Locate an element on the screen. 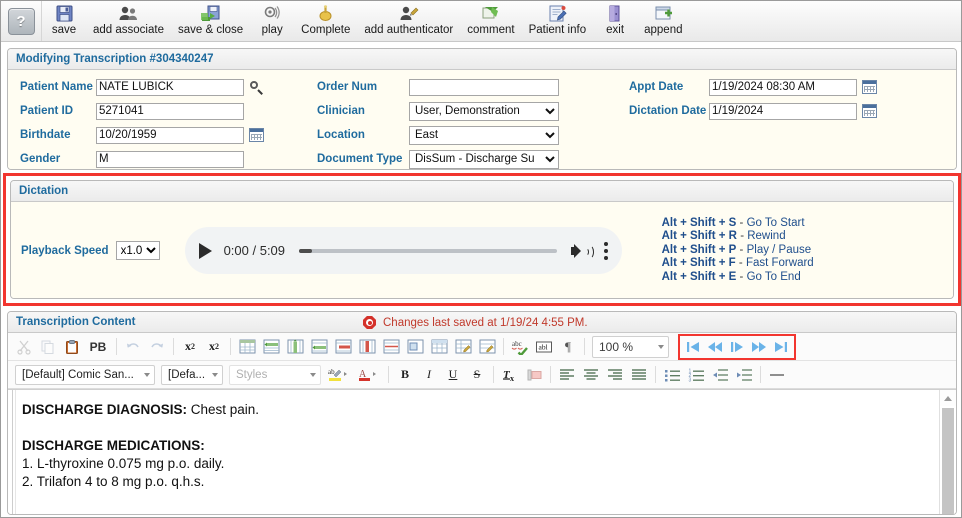 The image size is (962, 518). gender-input is located at coordinates (170, 159).